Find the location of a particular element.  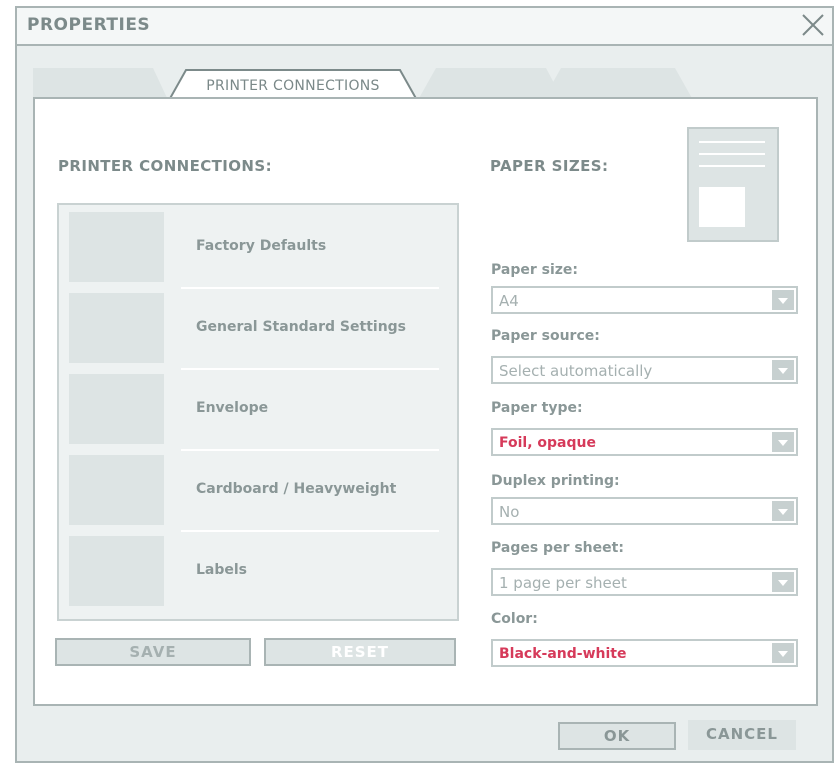

list-item: Cardboard / Heavyweight is located at coordinates (258, 490).